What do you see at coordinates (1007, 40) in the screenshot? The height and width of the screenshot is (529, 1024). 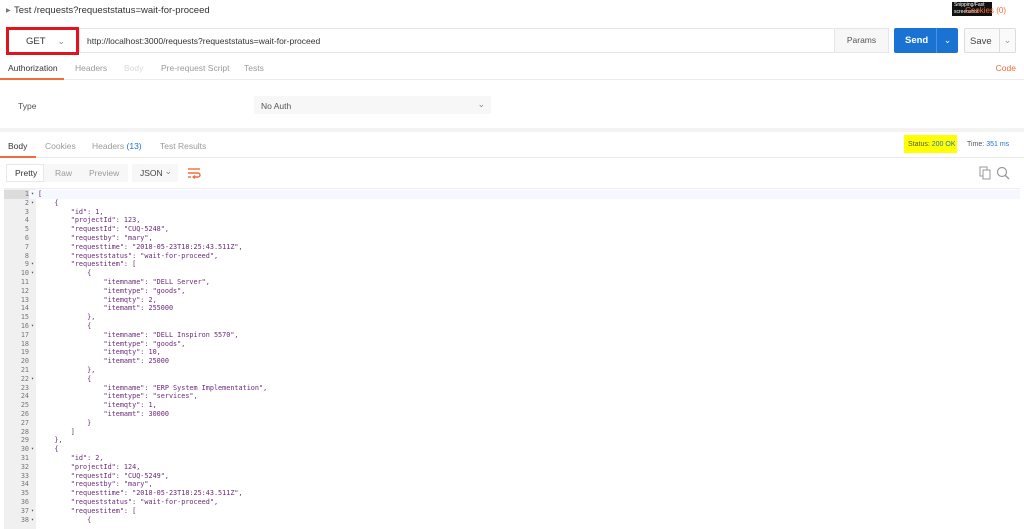 I see `save-options-chevron-icon: ⌄` at bounding box center [1007, 40].